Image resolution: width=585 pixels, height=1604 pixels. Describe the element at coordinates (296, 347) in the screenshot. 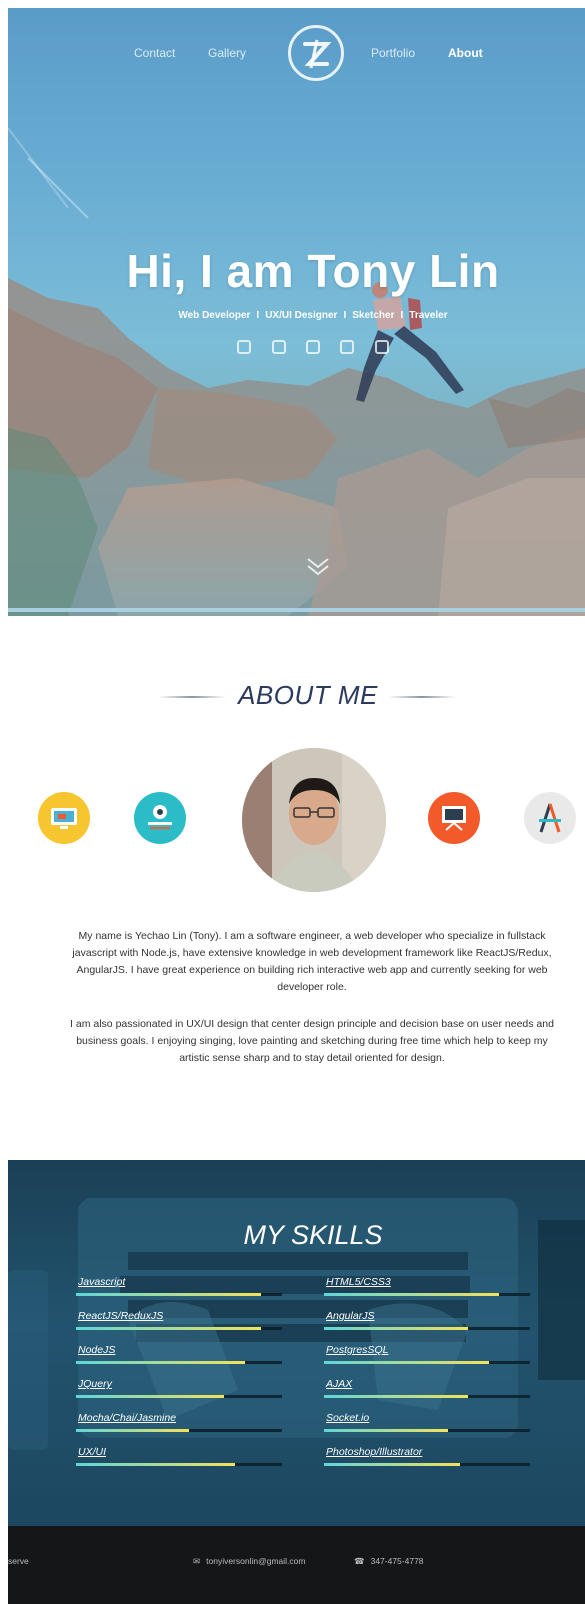

I see `social-links` at that location.